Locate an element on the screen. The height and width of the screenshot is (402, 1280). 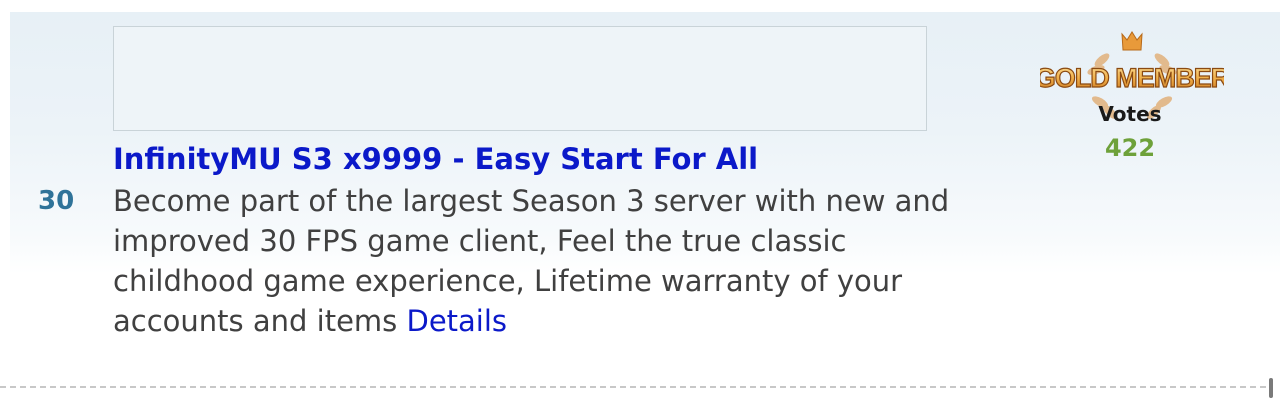
listing-divider is located at coordinates (633, 387).